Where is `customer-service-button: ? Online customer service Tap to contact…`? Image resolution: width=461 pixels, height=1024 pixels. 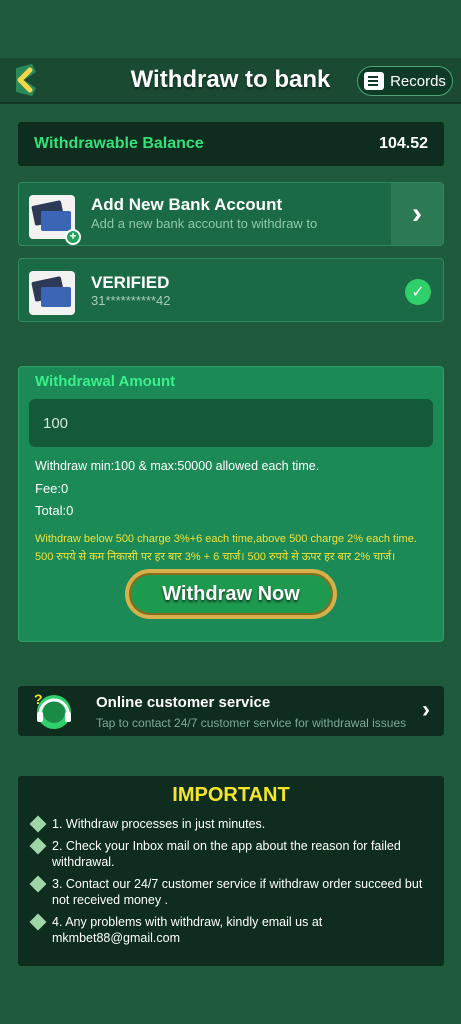
customer-service-button: ? Online customer service Tap to contact… is located at coordinates (231, 711).